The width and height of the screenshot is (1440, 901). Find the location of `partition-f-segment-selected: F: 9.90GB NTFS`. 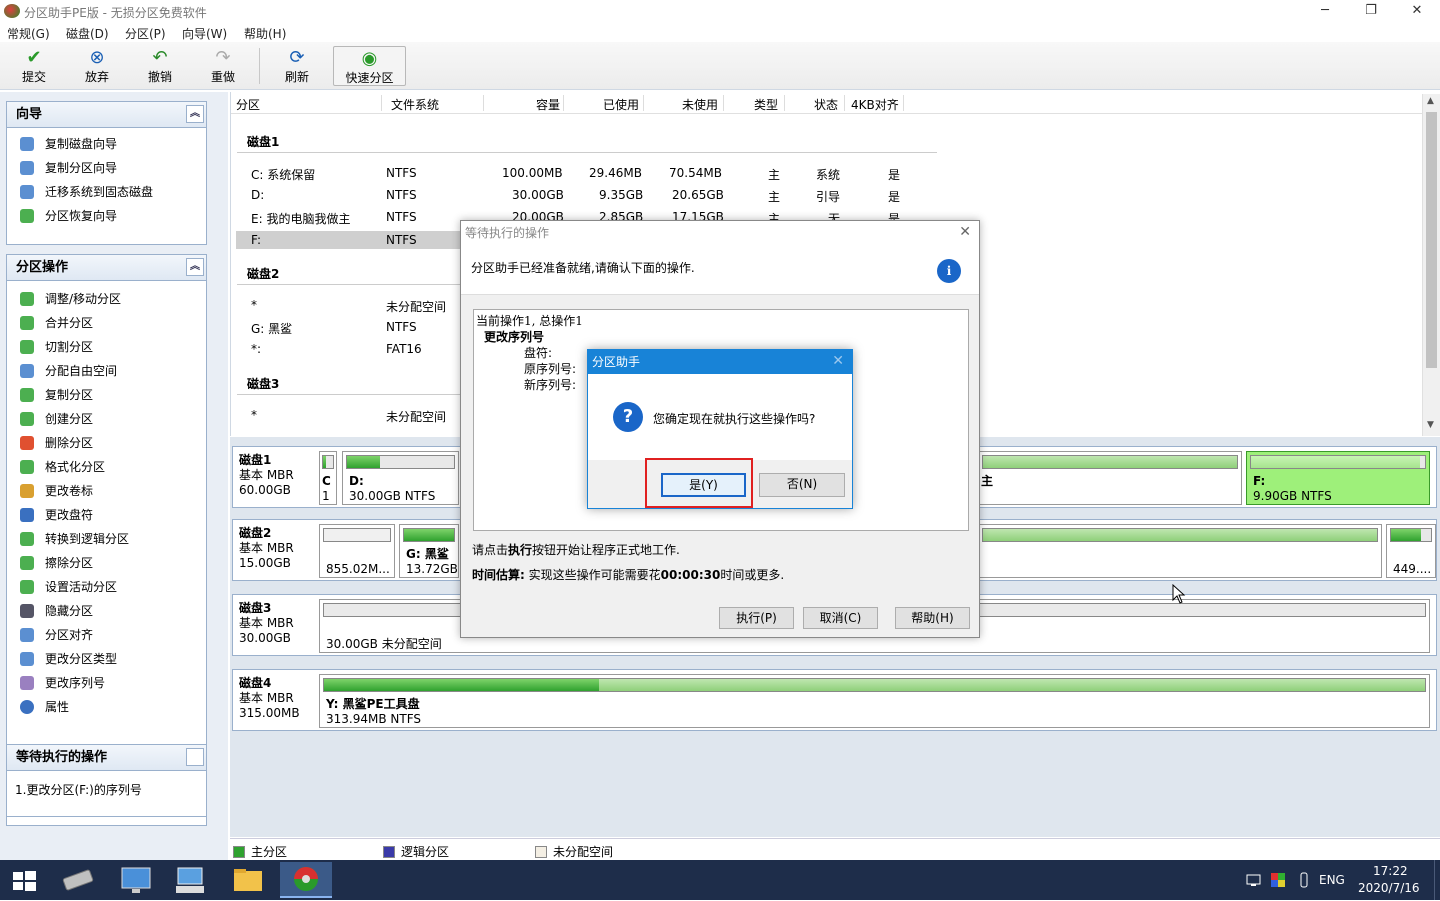

partition-f-segment-selected: F: 9.90GB NTFS is located at coordinates (1338, 478).